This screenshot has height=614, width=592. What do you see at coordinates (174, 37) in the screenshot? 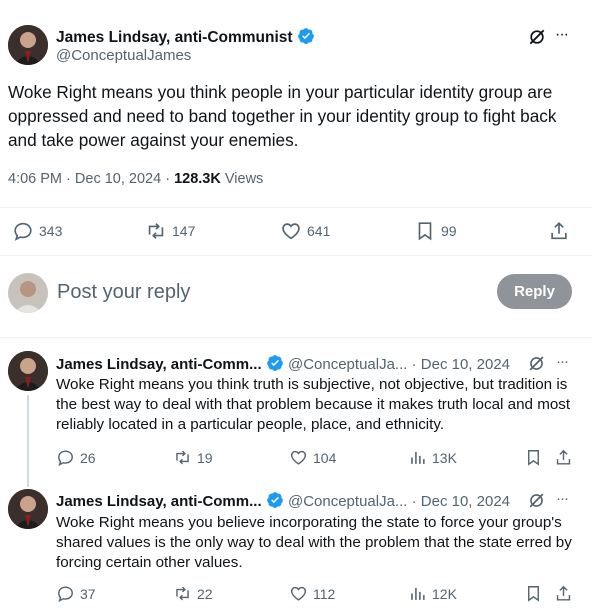
I see `author-name: James Lindsay, anti-Communist` at bounding box center [174, 37].